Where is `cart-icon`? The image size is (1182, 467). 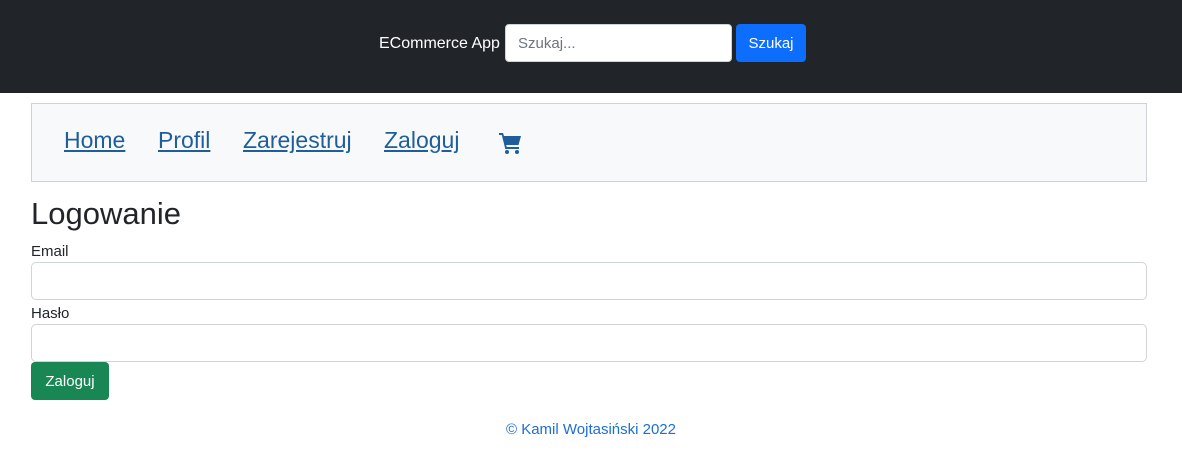 cart-icon is located at coordinates (510, 143).